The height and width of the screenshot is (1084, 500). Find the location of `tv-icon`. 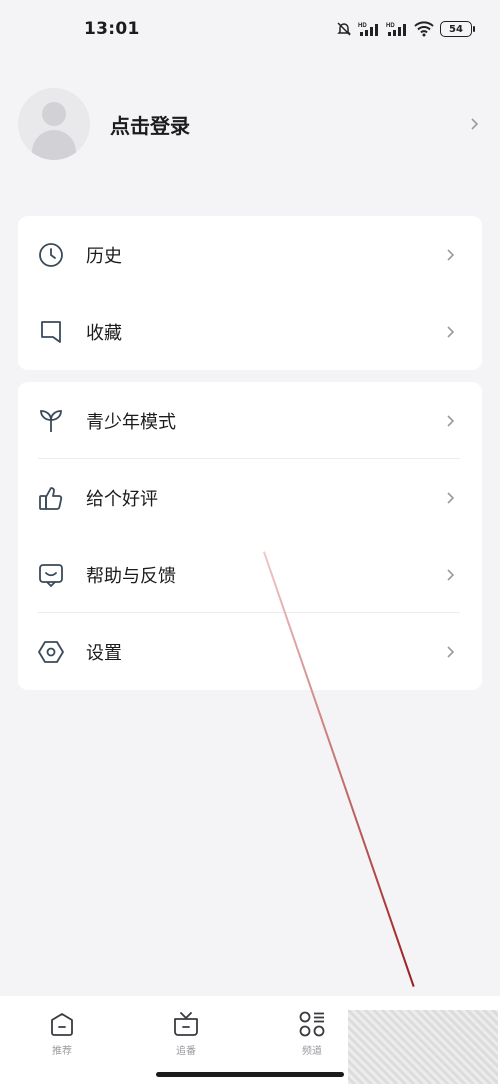

tv-icon is located at coordinates (186, 1024).